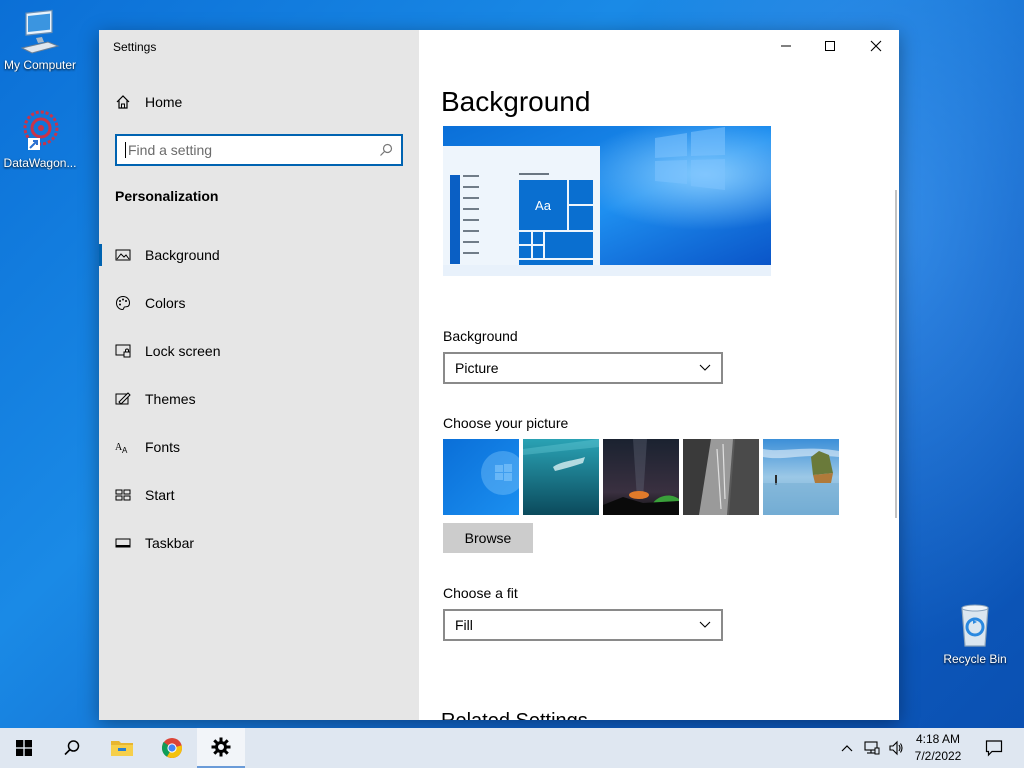 This screenshot has width=1024, height=768. I want to click on section-title: Personalization, so click(167, 196).